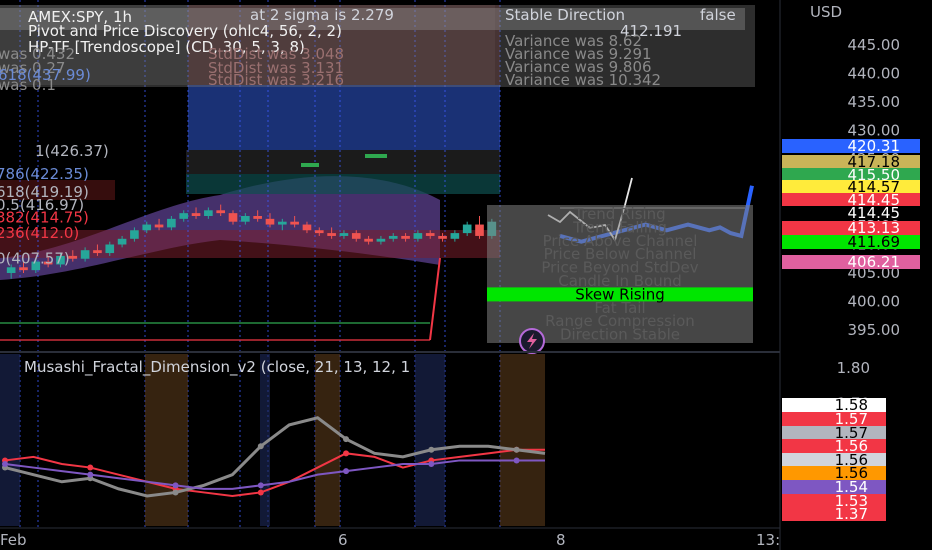 The image size is (932, 550). Describe the element at coordinates (620, 335) in the screenshot. I see `state-item: Direction Stable` at that location.